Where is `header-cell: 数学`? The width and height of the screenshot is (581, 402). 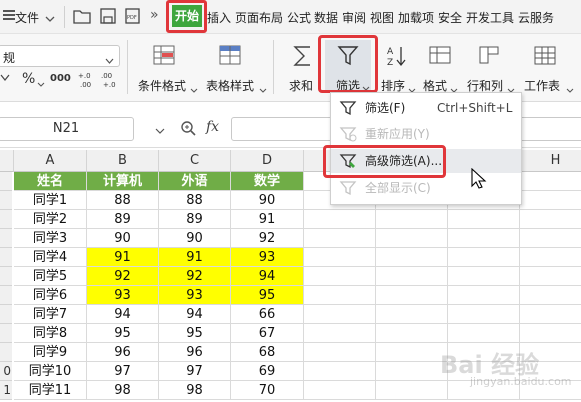 header-cell: 数学 is located at coordinates (267, 181).